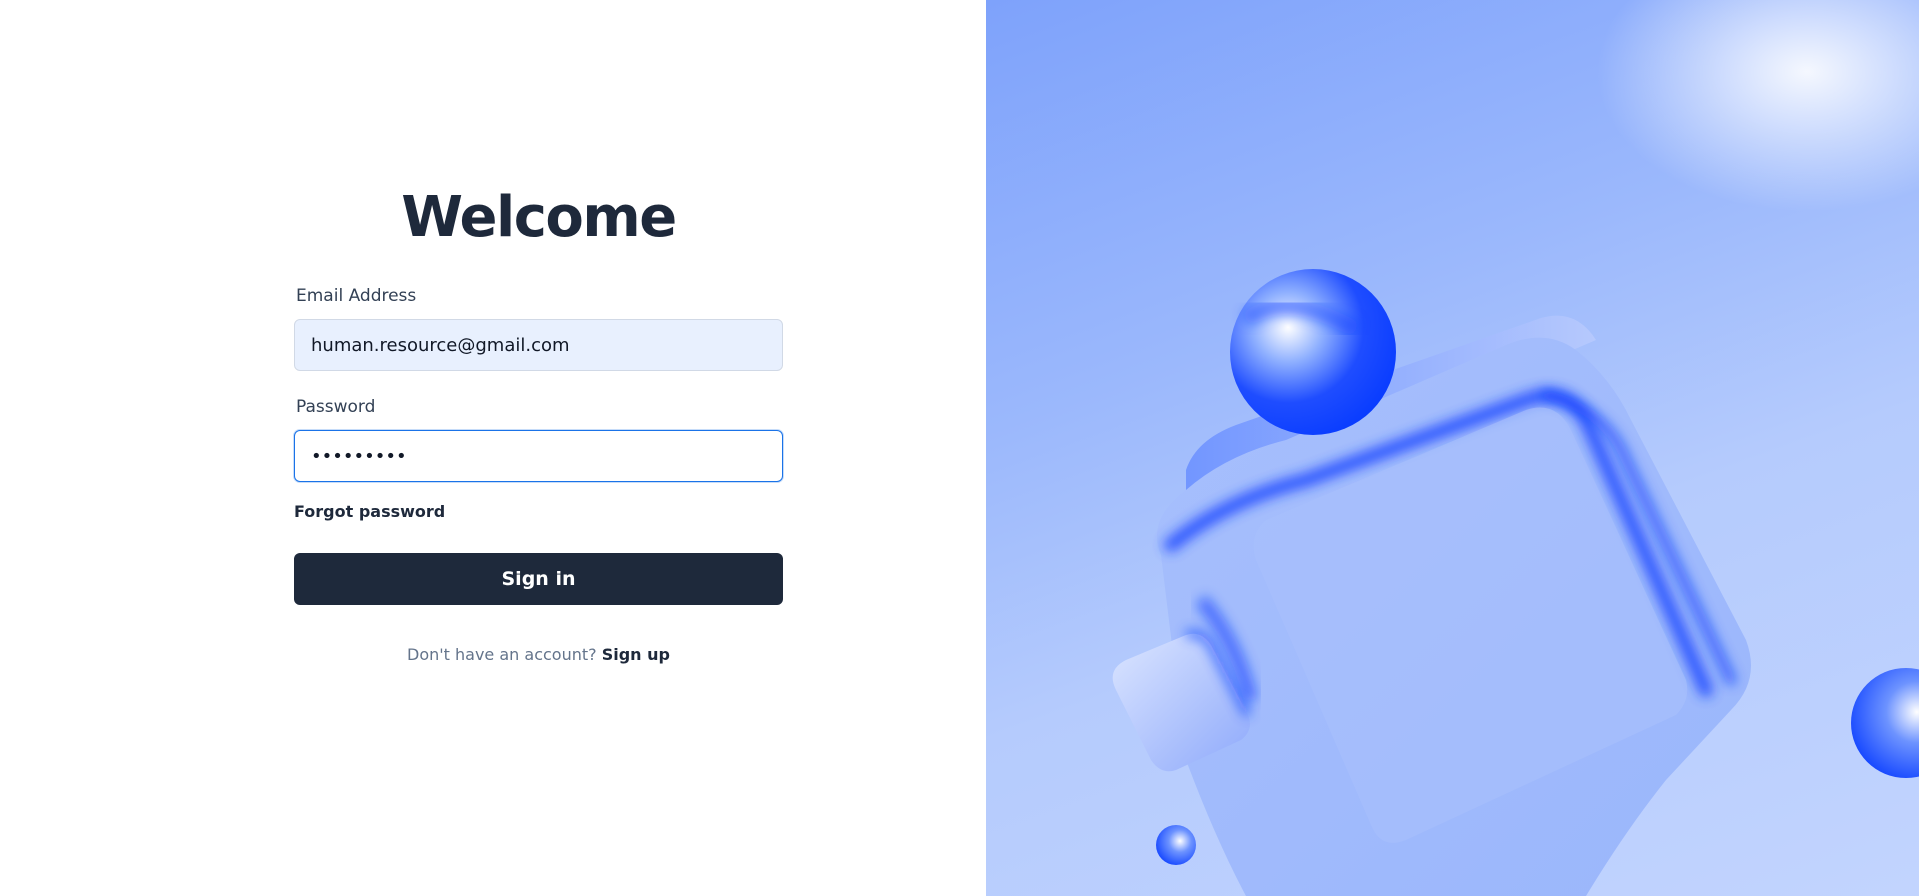 The width and height of the screenshot is (1919, 896). What do you see at coordinates (538, 579) in the screenshot?
I see `sign-in-button: Sign in` at bounding box center [538, 579].